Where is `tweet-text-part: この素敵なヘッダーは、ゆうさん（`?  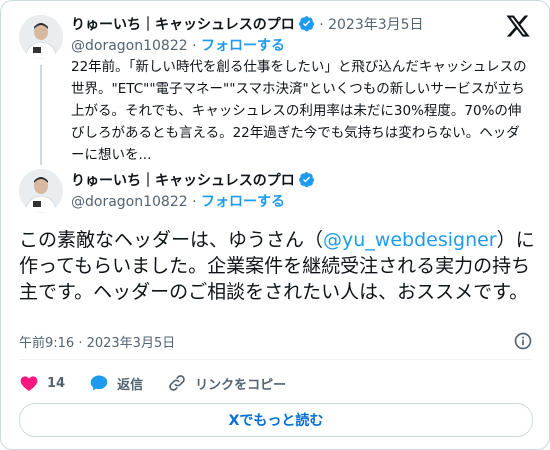 tweet-text-part: この素敵なヘッダーは、ゆうさん（ is located at coordinates (171, 240).